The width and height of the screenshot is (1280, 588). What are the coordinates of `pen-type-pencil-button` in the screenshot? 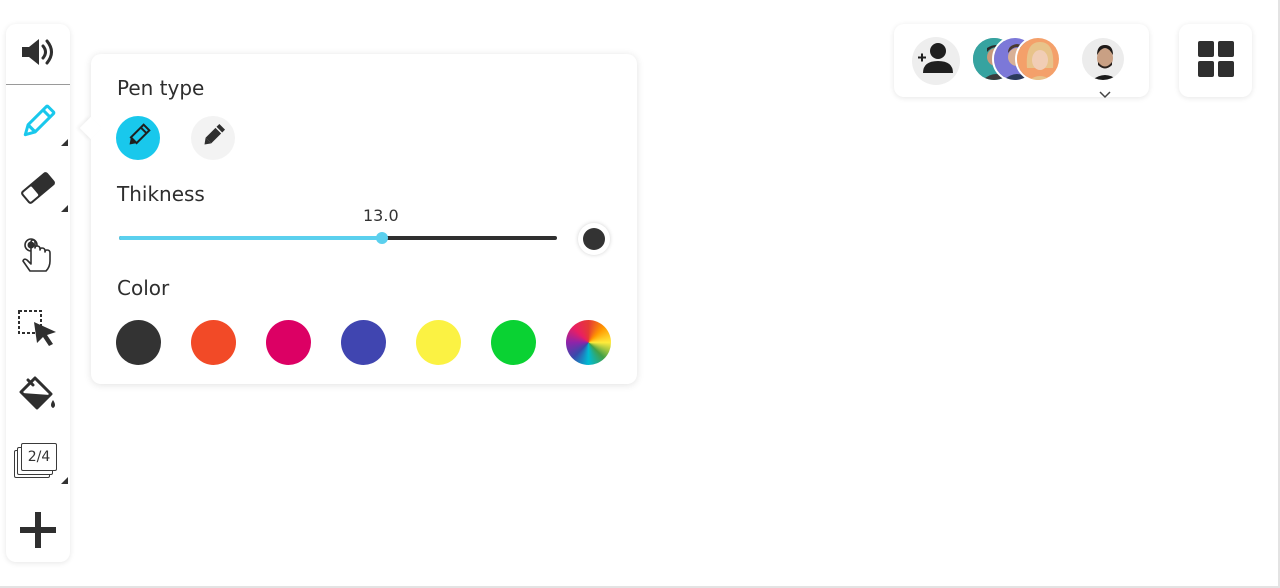 It's located at (138, 138).